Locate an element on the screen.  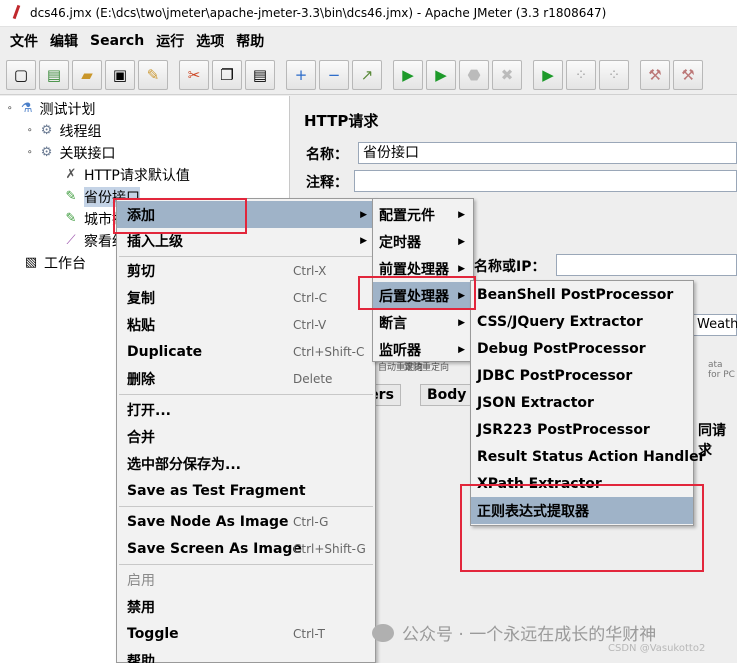
tree-item-workbench: ▧ 工作台 is located at coordinates (54, 262).